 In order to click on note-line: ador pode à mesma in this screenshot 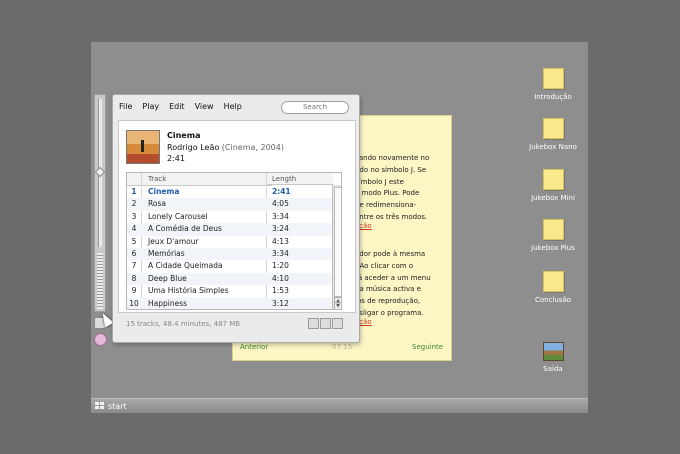, I will do `click(390, 254)`.